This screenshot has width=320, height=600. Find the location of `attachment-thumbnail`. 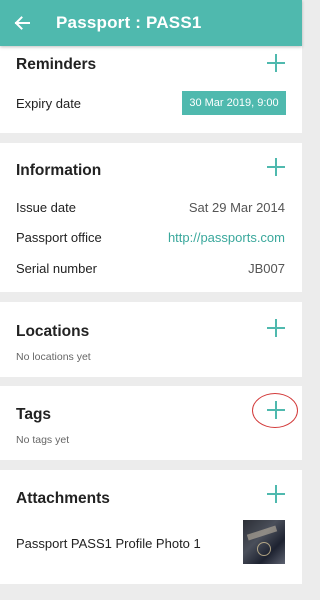

attachment-thumbnail is located at coordinates (264, 542).